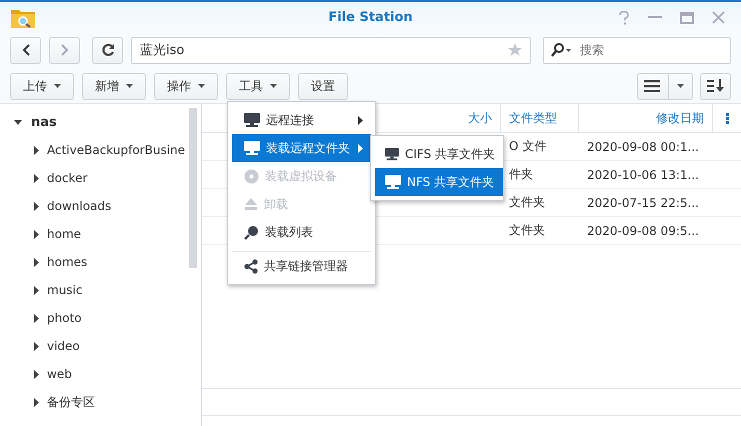 This screenshot has height=426, width=741. I want to click on search-field: 搜索, so click(637, 50).